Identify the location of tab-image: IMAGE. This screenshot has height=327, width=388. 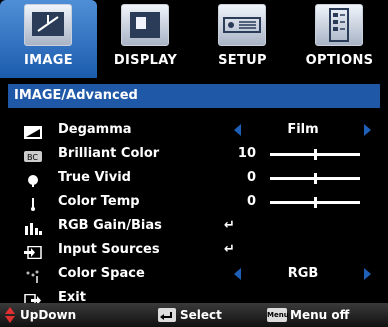
(48, 39).